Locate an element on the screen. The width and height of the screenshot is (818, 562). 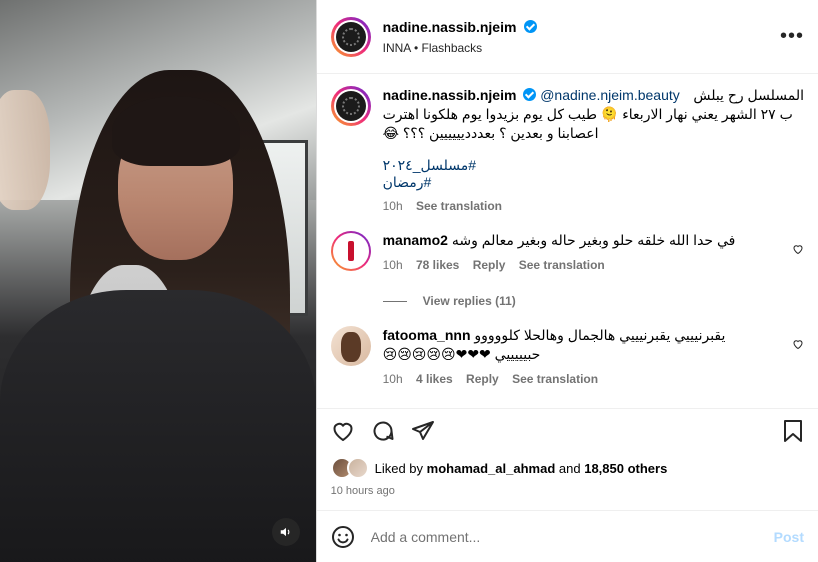
comment-username: fatooma_nnn is located at coordinates (427, 335).